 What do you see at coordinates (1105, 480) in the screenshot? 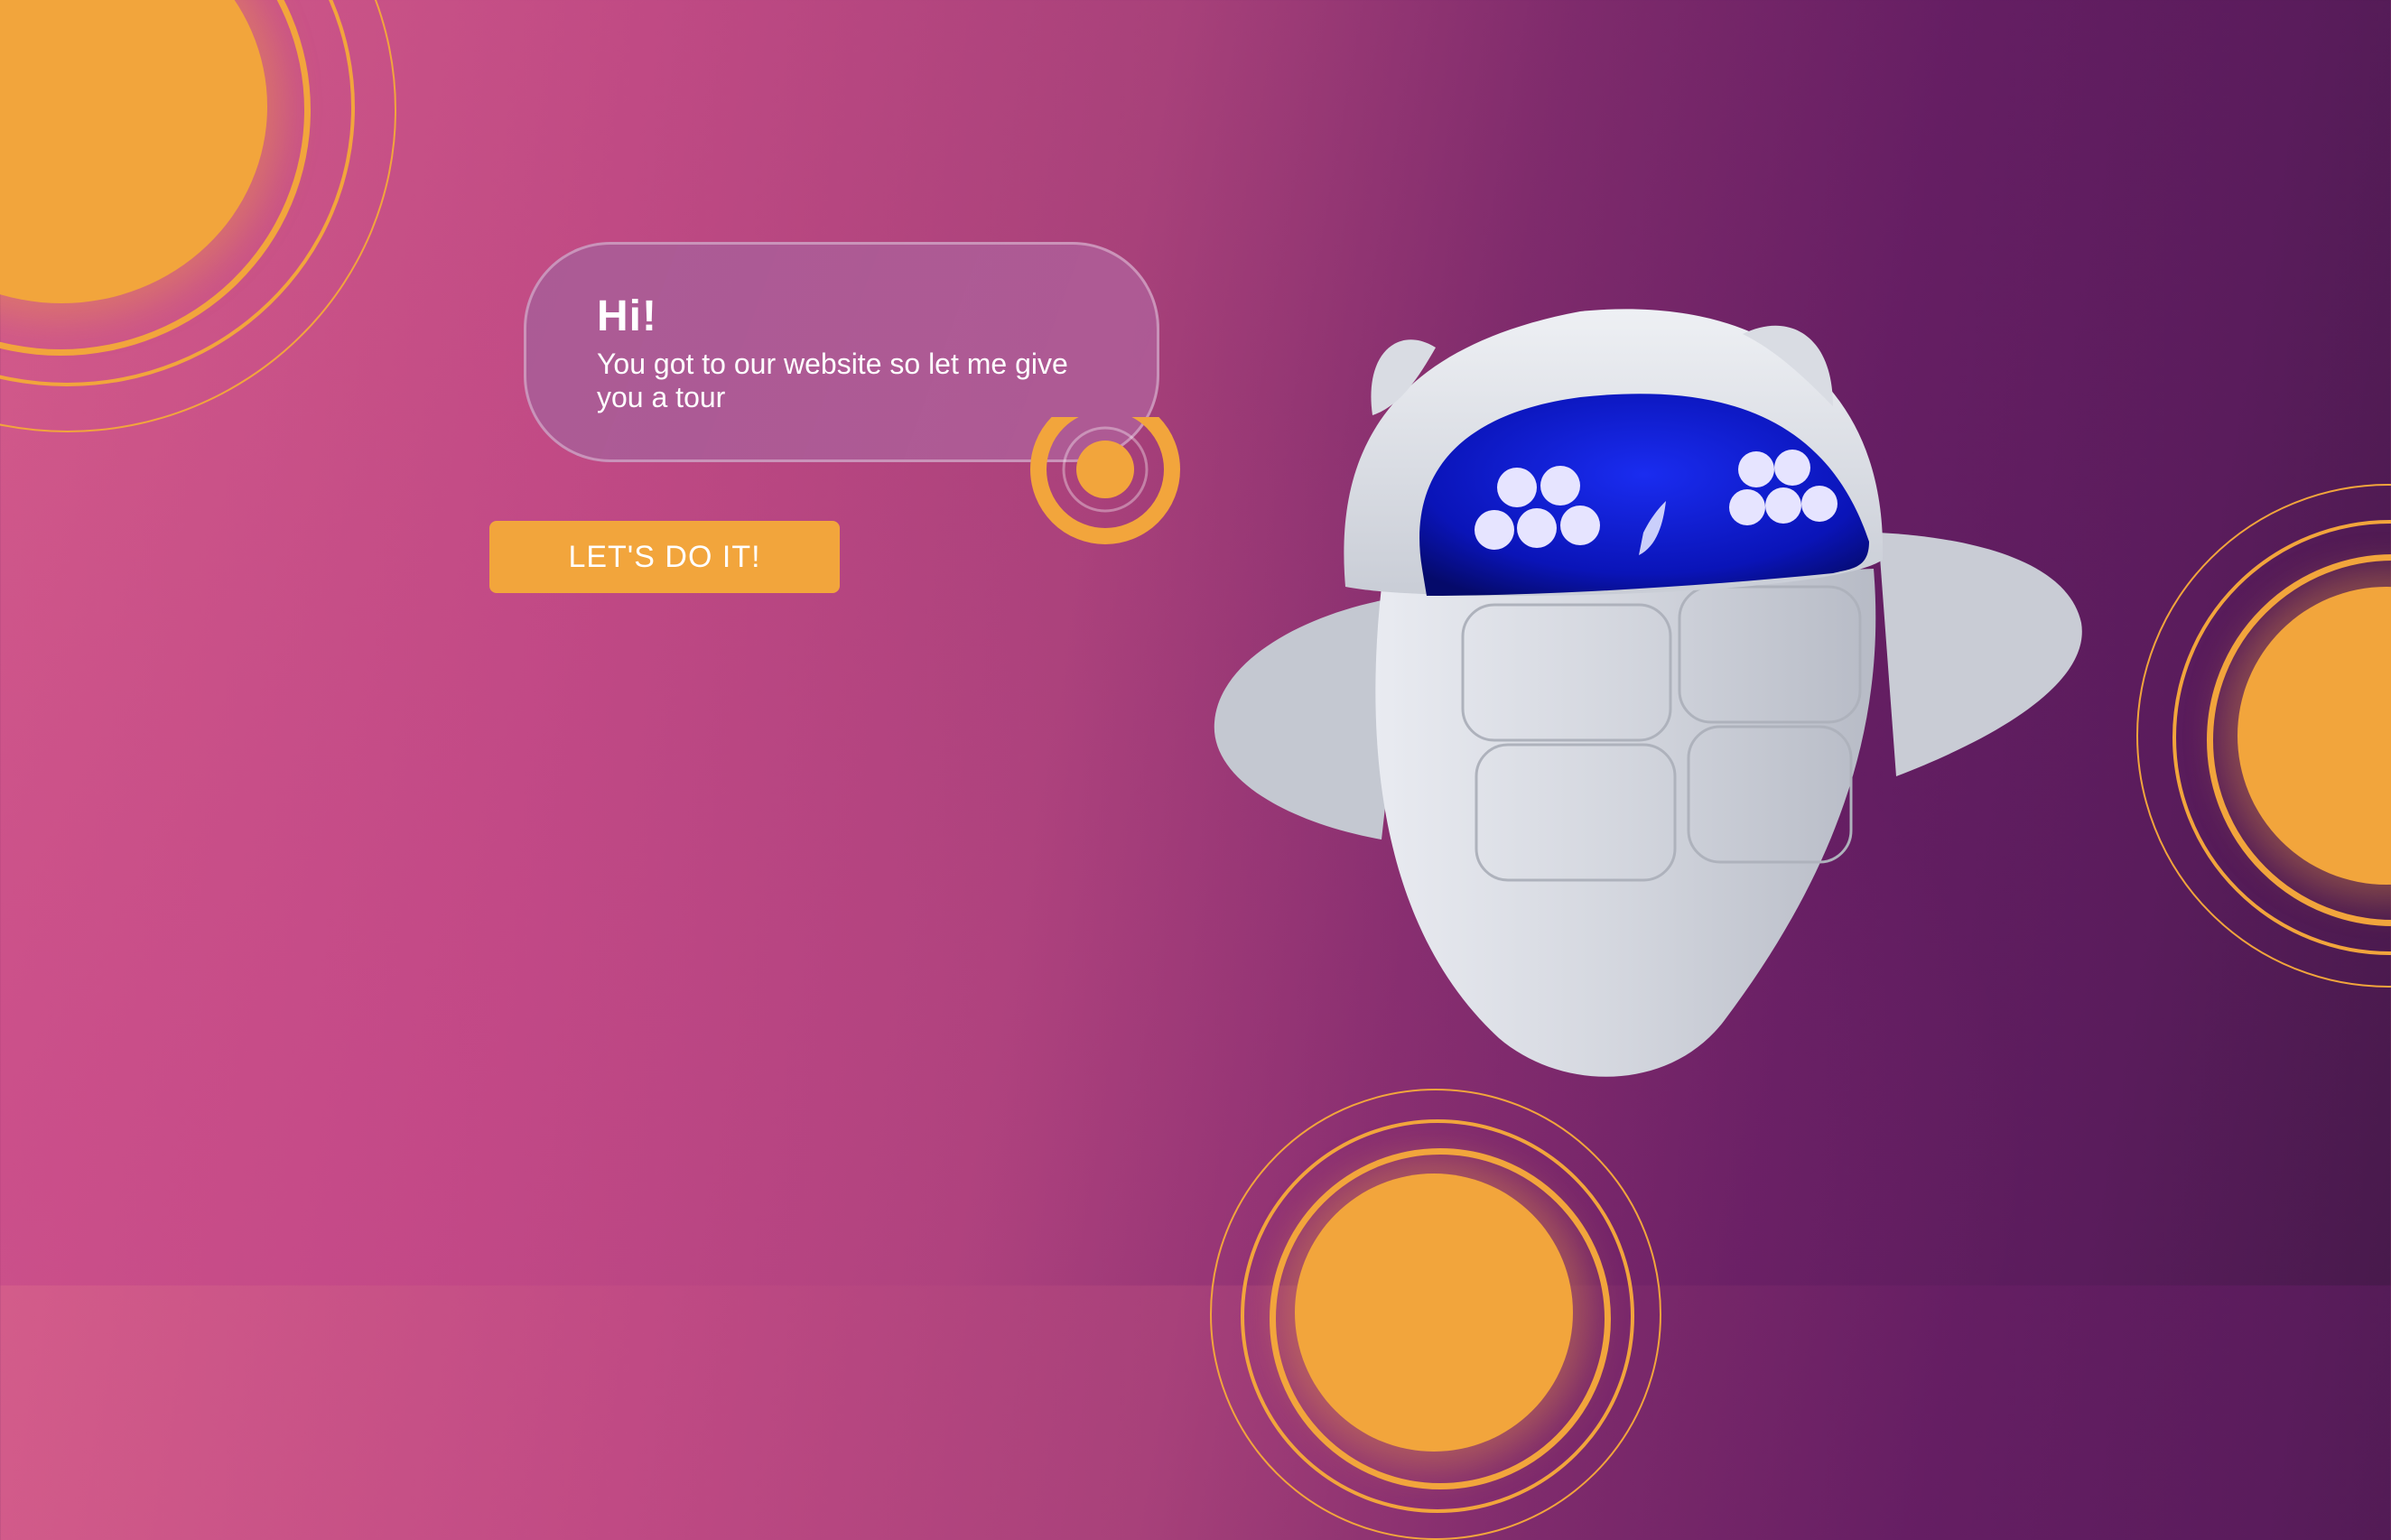
I see `speech-bubble-tail-icon` at bounding box center [1105, 480].